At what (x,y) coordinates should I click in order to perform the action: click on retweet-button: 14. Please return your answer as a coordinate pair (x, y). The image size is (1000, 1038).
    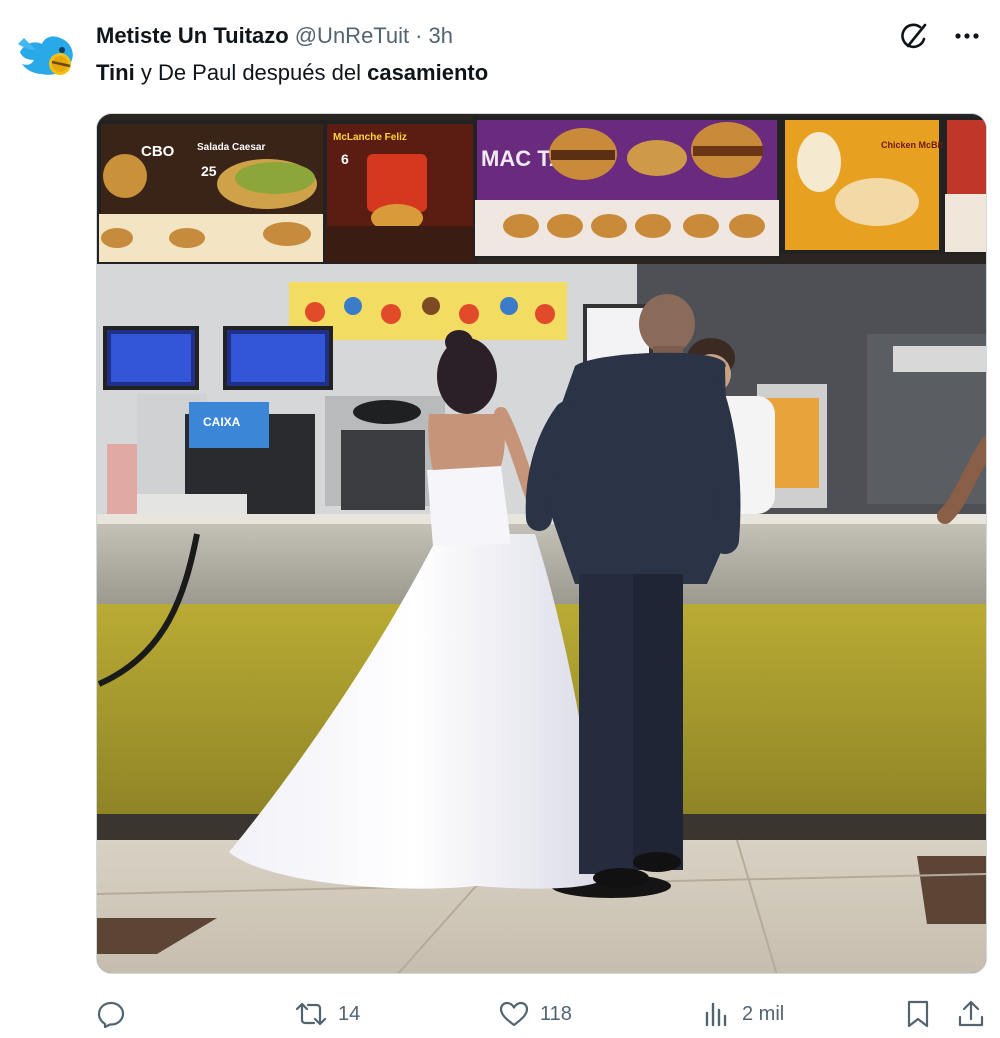
    Looking at the image, I should click on (327, 1014).